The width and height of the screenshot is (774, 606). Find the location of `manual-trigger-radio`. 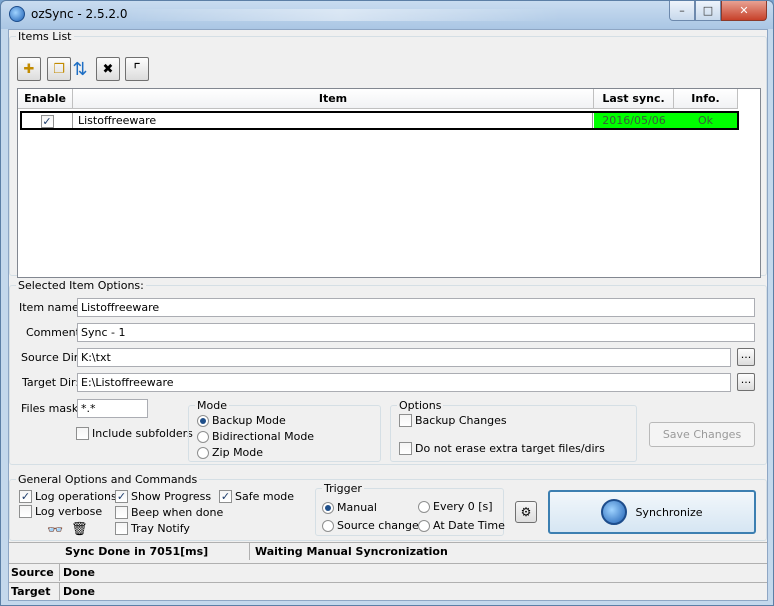

manual-trigger-radio is located at coordinates (328, 507).